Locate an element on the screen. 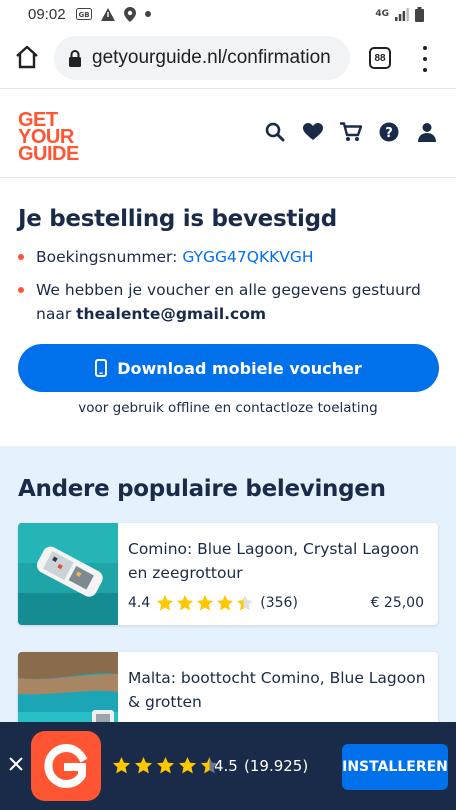 This screenshot has height=810, width=456. customer-email: thealente@gmail.com is located at coordinates (171, 314).